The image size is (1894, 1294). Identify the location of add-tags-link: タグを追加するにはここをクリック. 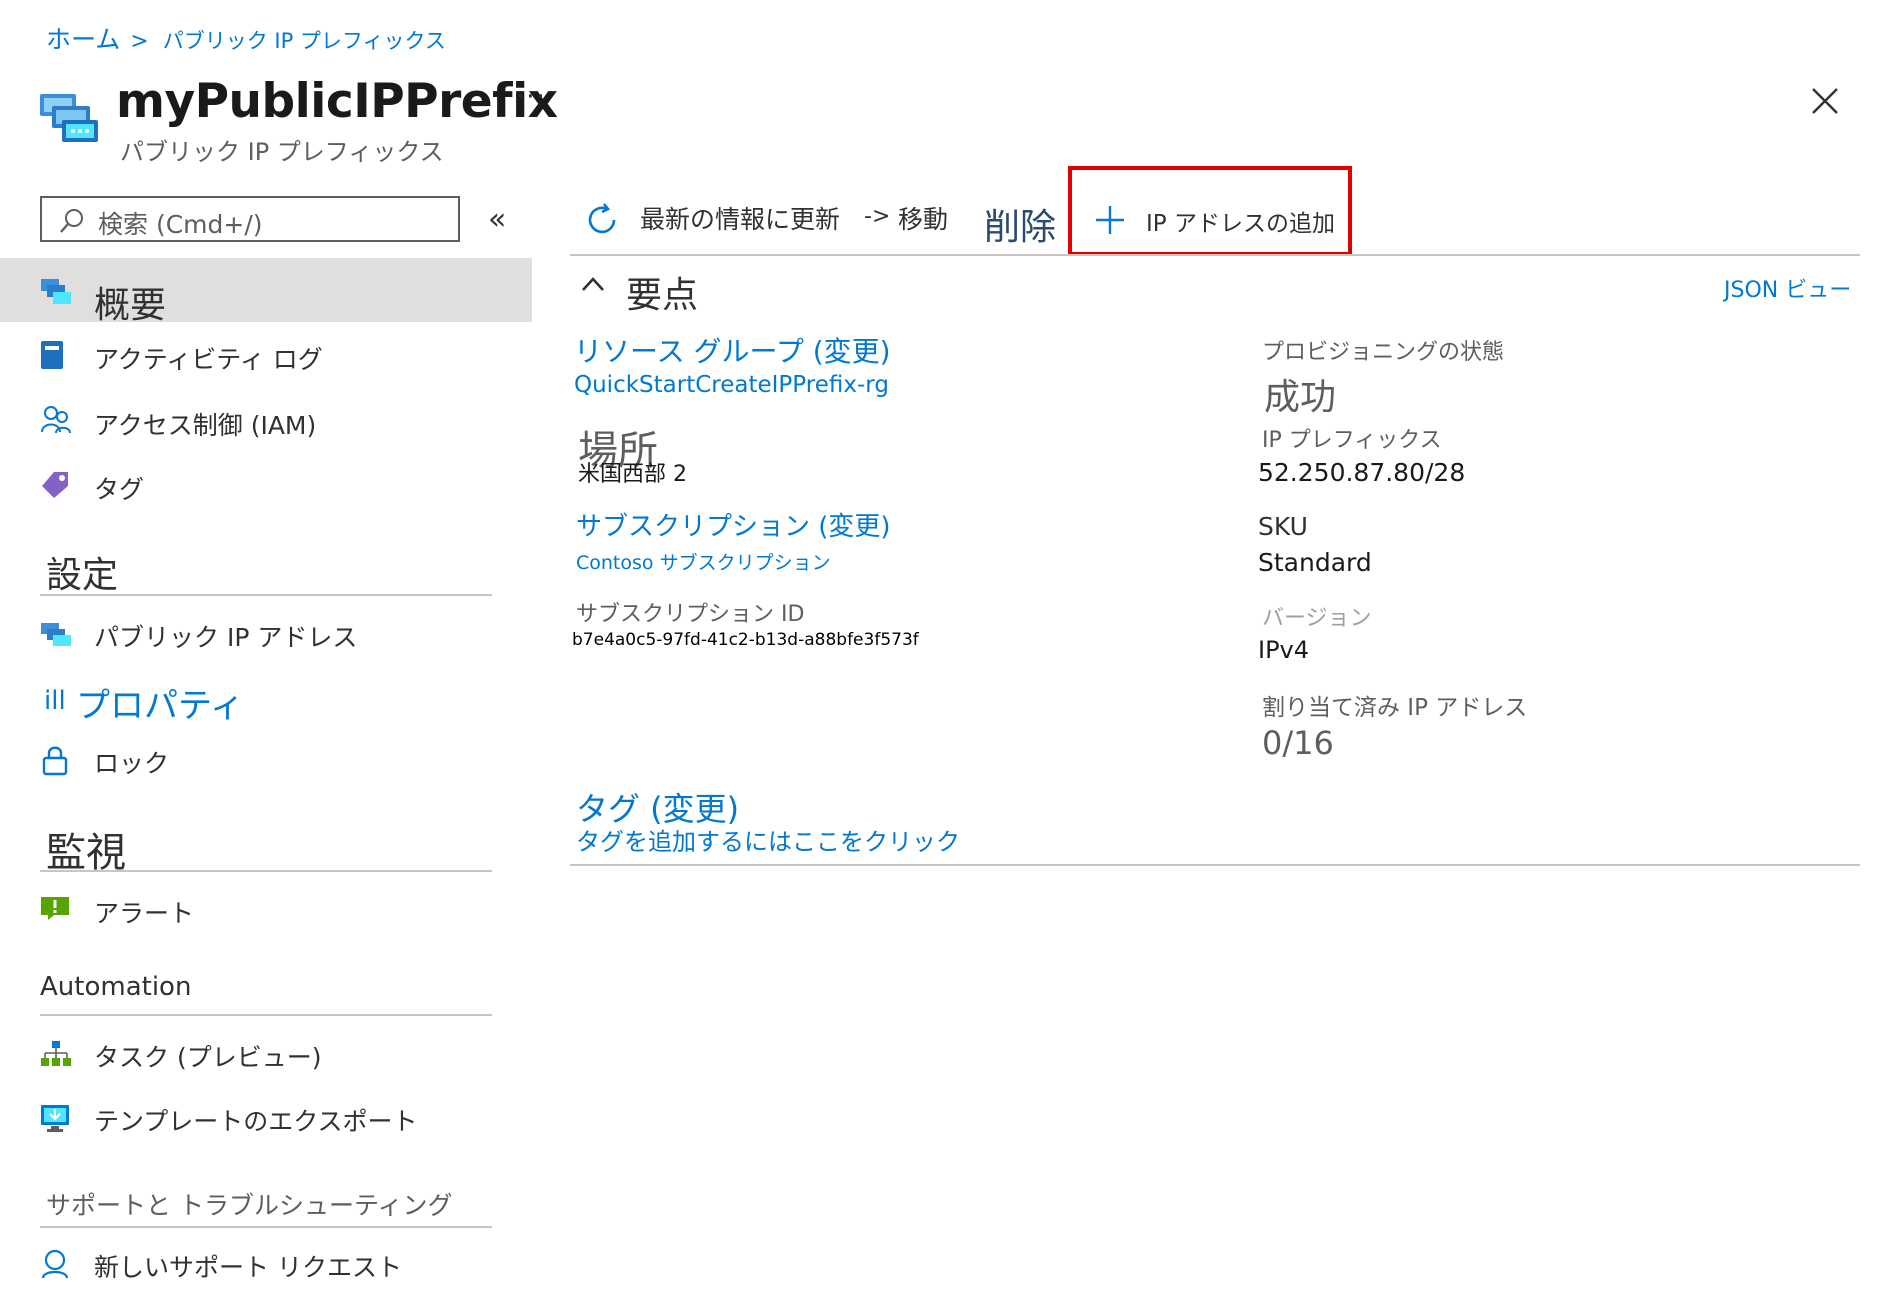
(768, 839).